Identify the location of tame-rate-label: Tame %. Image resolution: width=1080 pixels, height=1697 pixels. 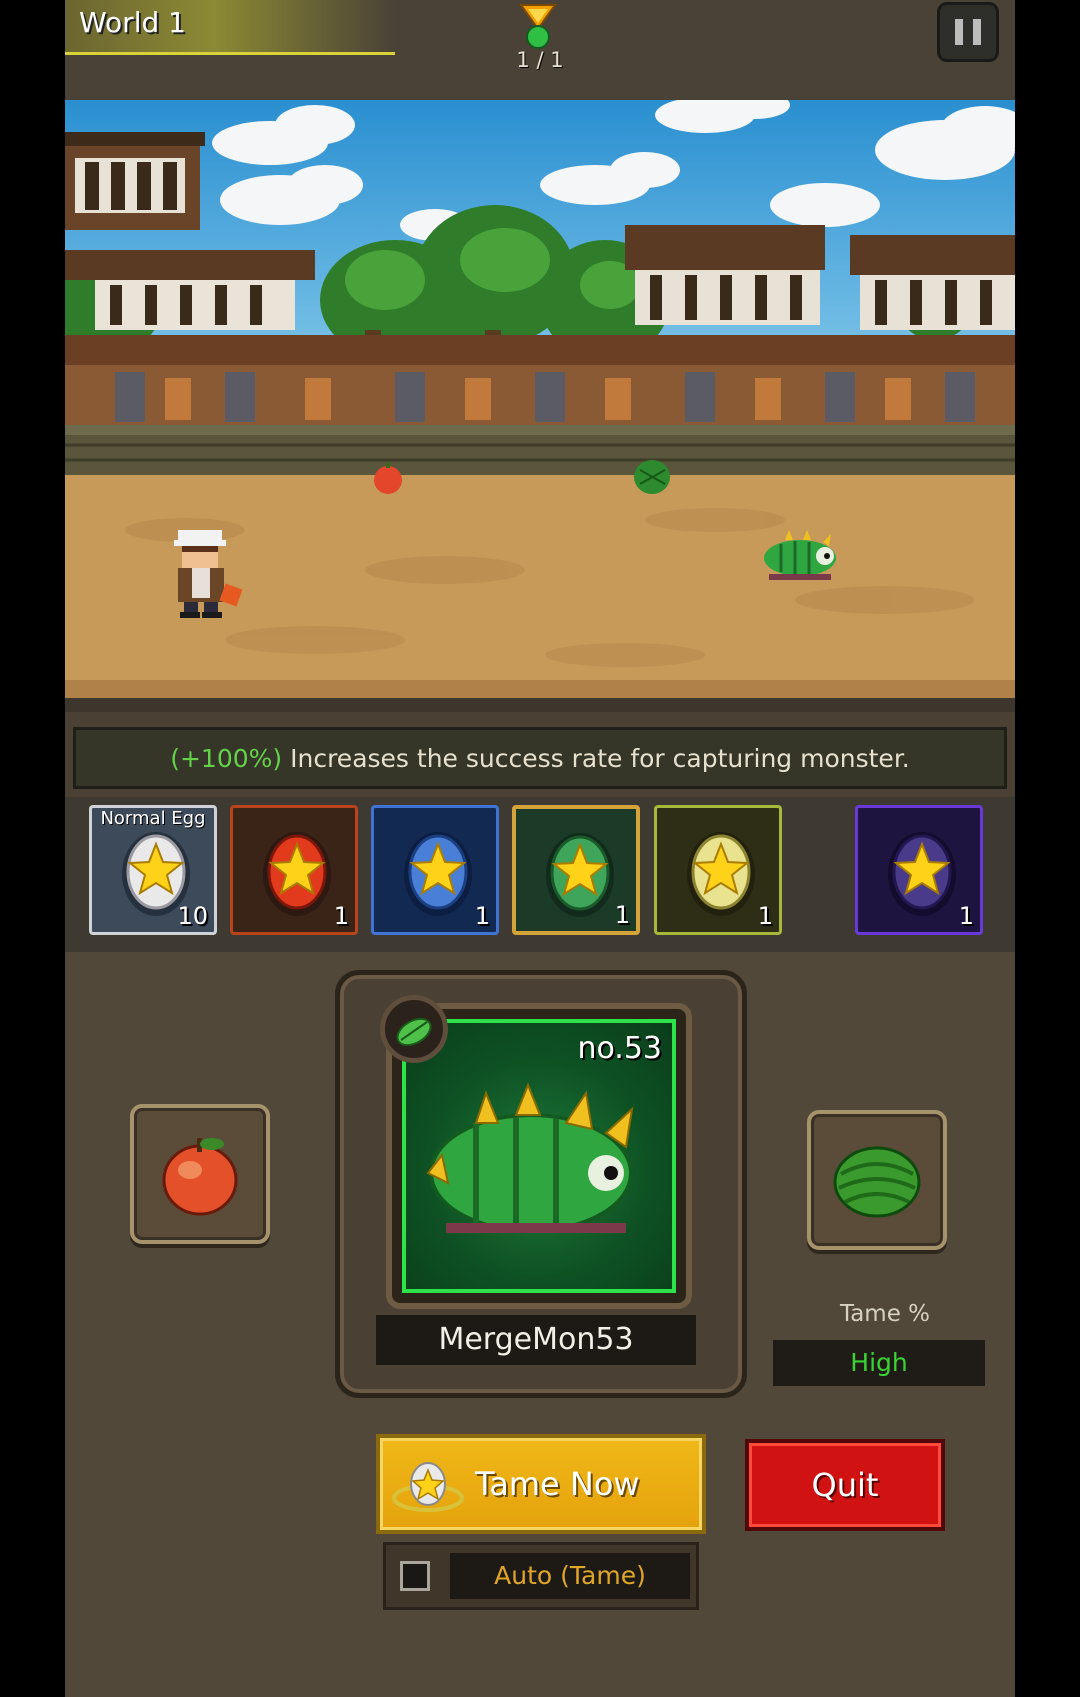
(885, 1314).